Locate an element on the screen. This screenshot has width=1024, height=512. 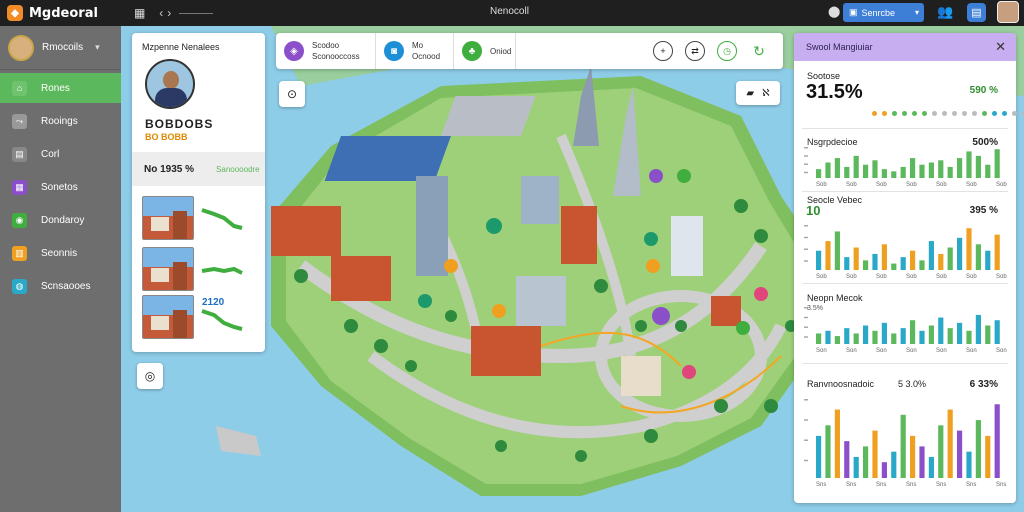
stat1-right: 590 % is located at coordinates (983, 90).